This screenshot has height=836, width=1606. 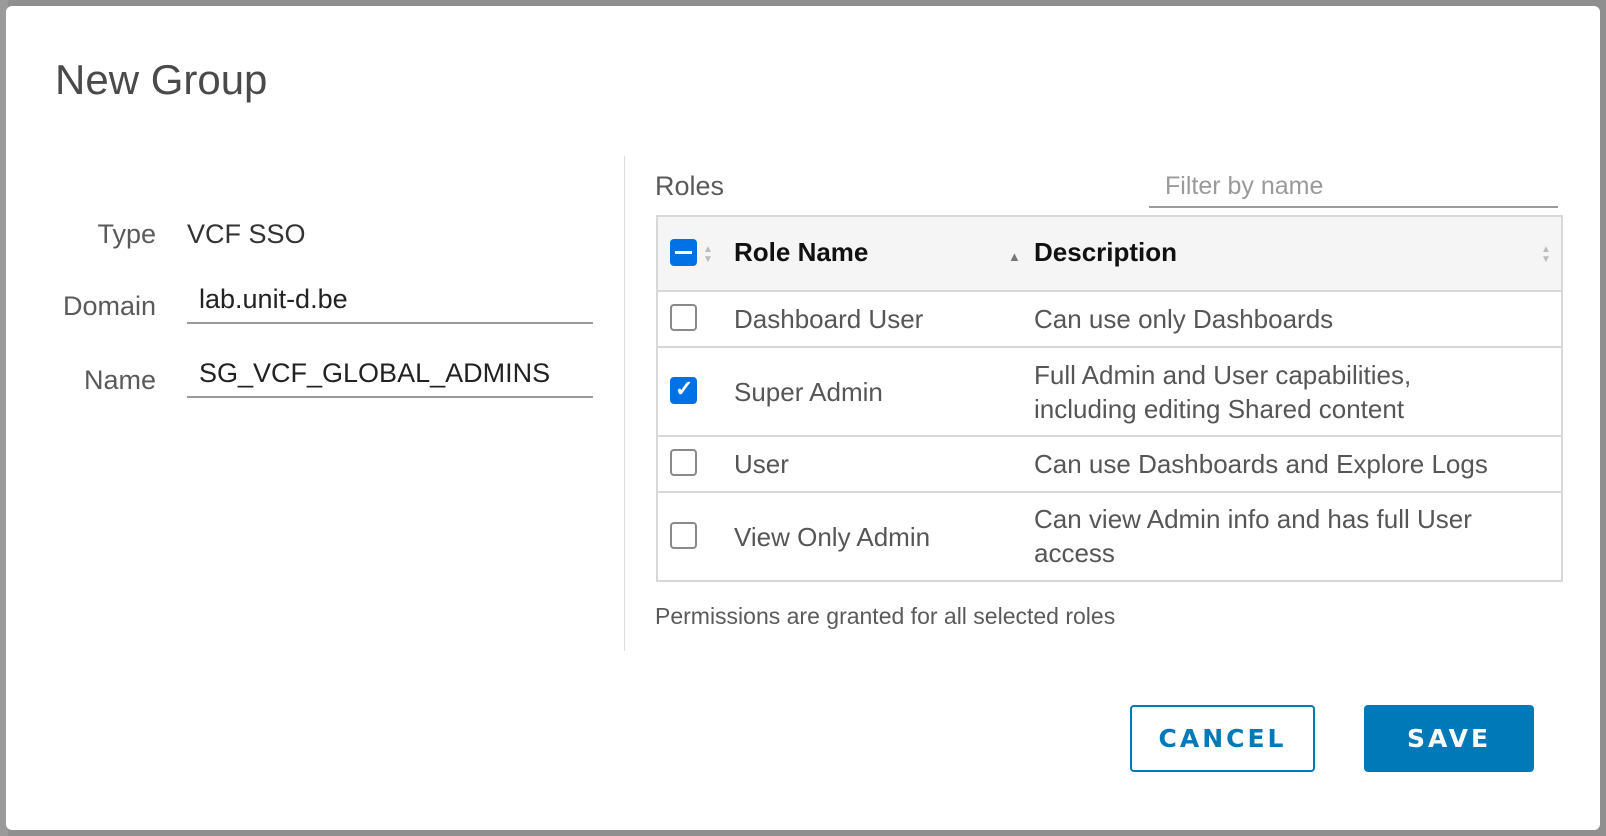 I want to click on select-all-checkbox, so click(x=683, y=252).